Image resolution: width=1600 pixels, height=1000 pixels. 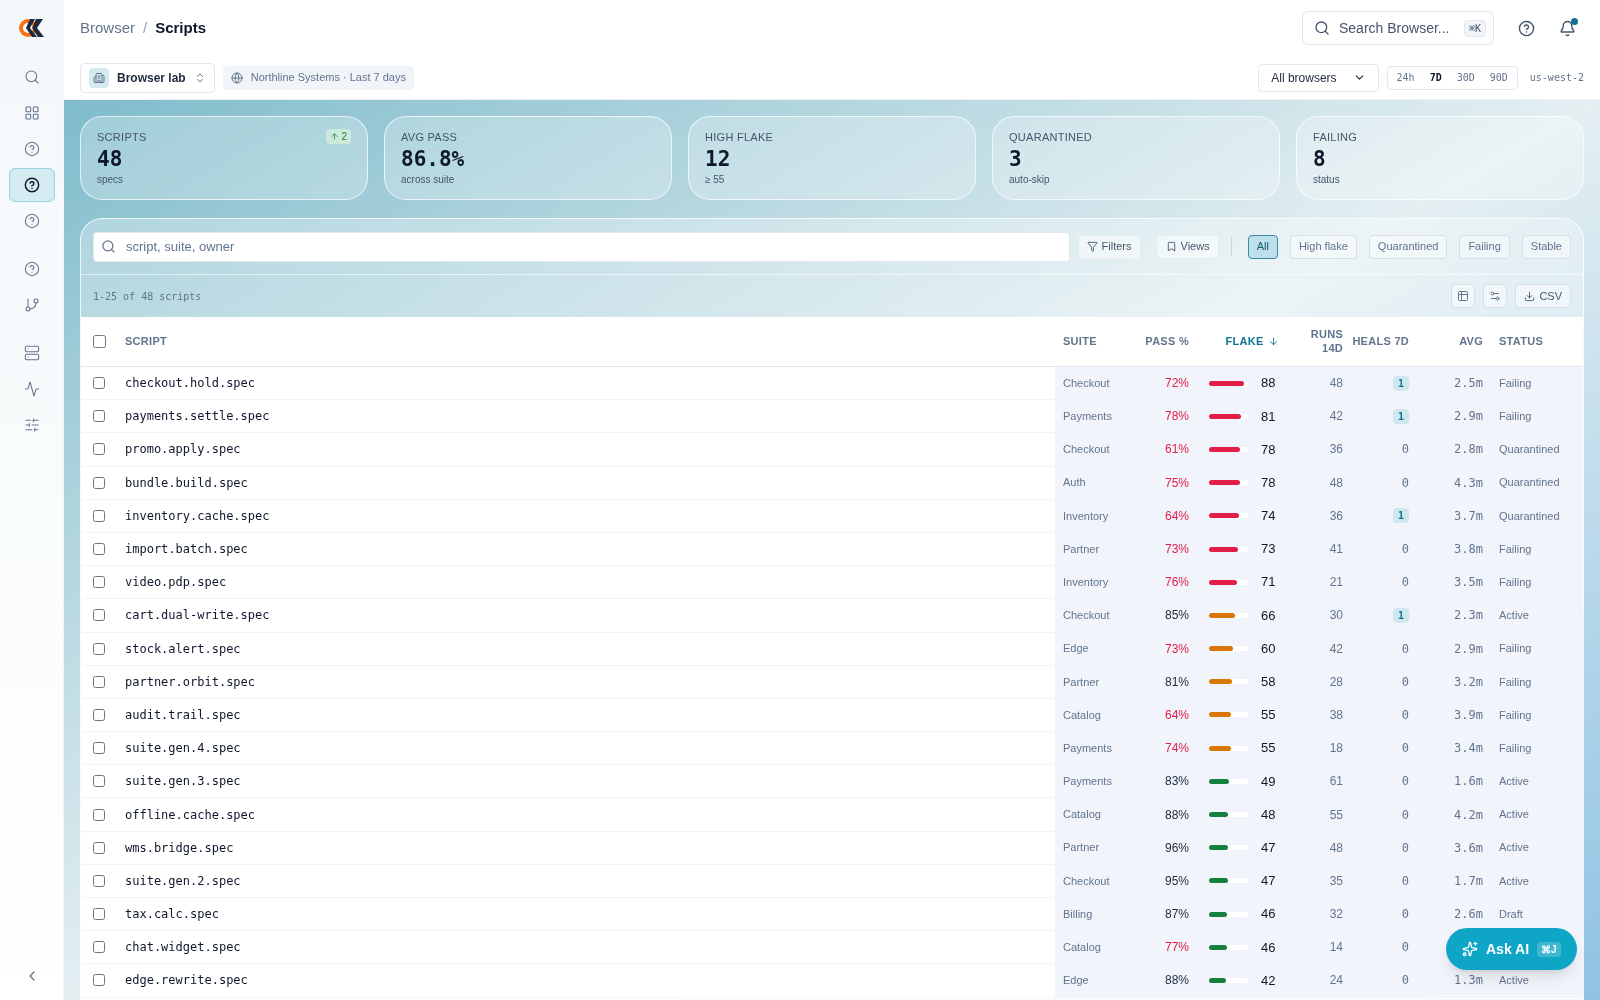 What do you see at coordinates (1329, 947) in the screenshot?
I see `runs-cell: 14` at bounding box center [1329, 947].